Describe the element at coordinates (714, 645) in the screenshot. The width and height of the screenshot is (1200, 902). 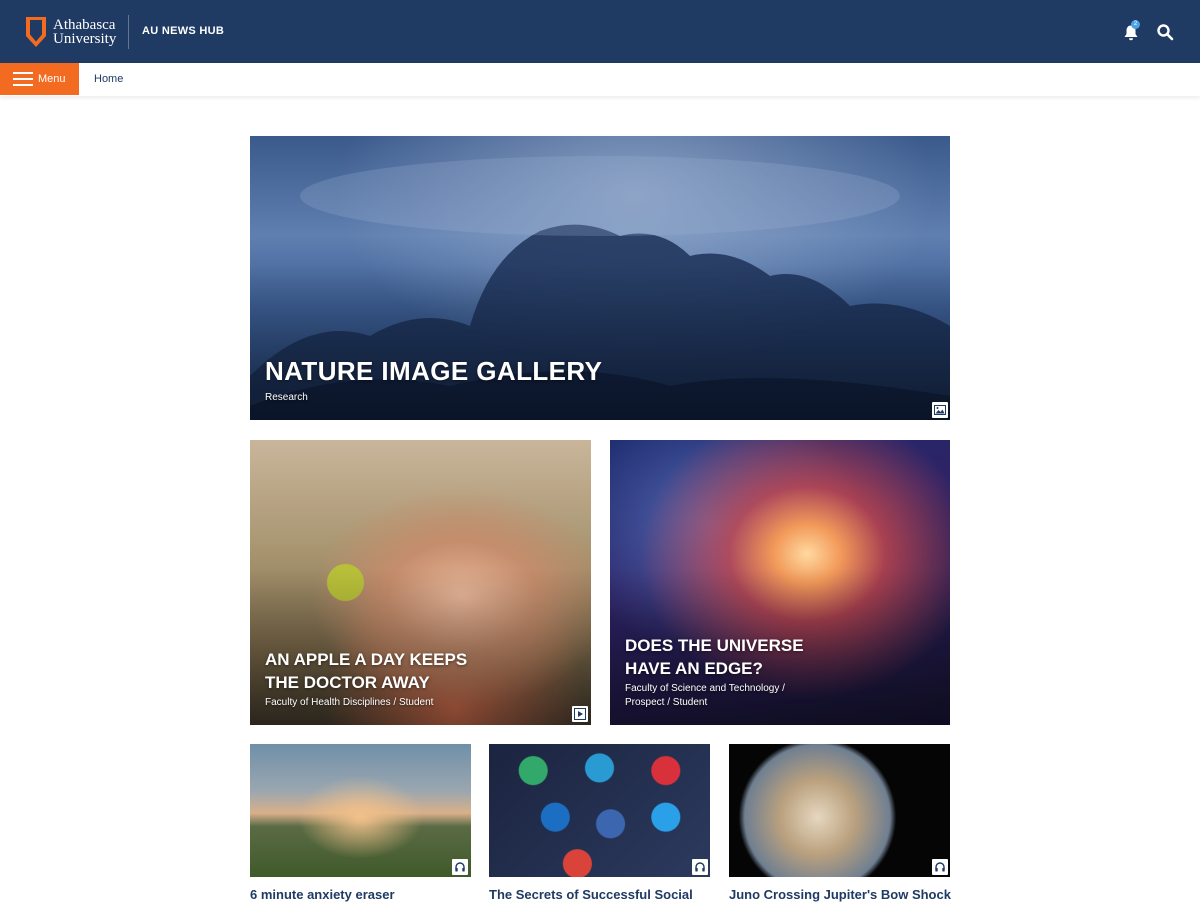
I see `universe-title-line-1: DOES THE UNIVERSE` at that location.